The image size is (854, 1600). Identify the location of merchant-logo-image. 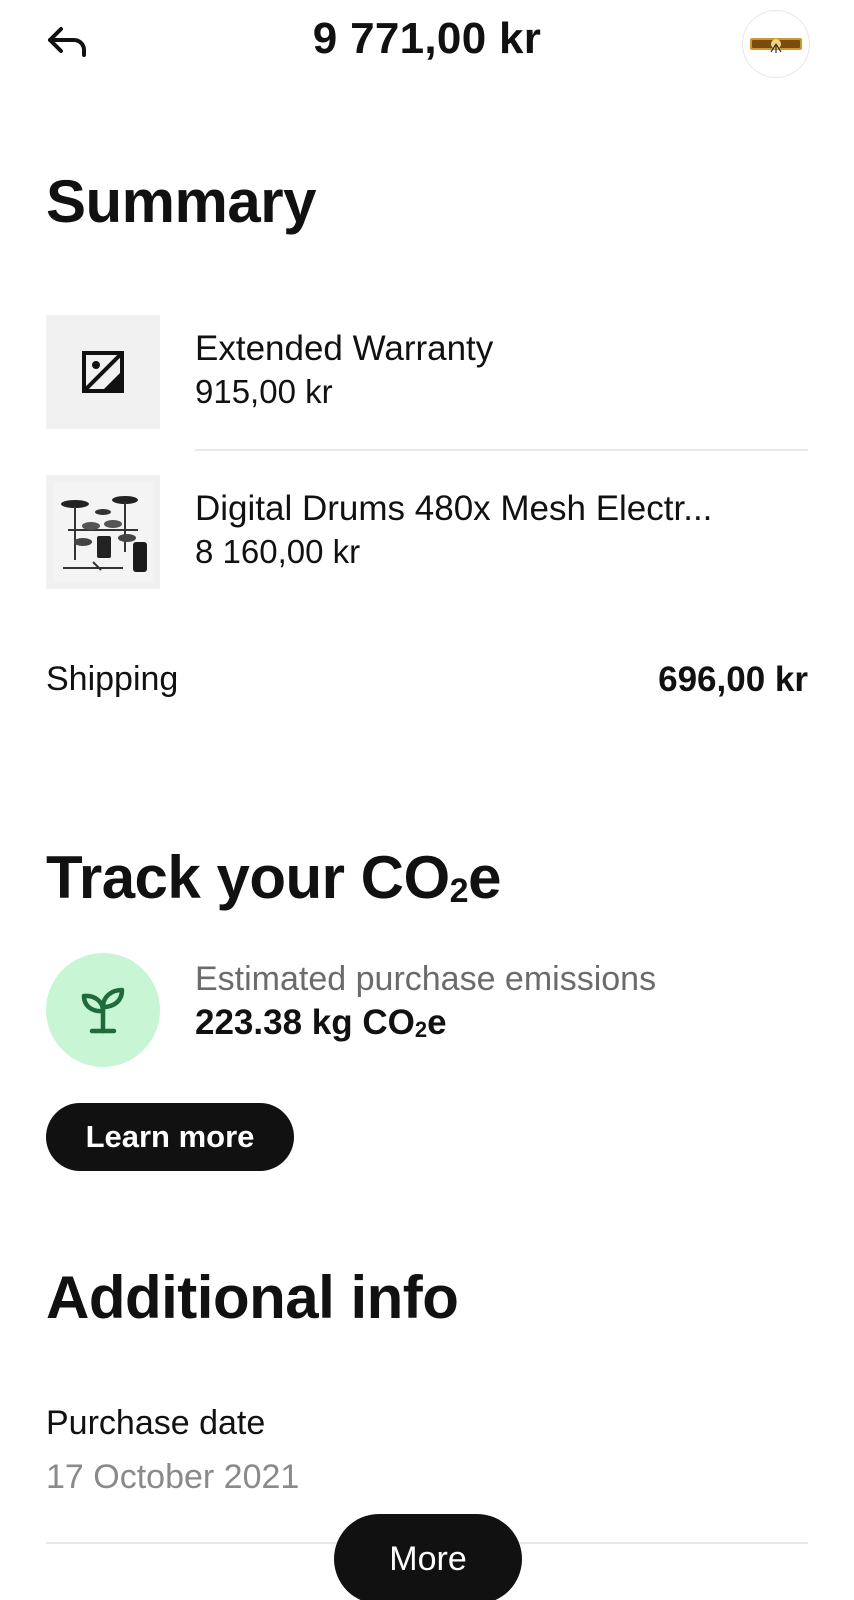
(776, 45).